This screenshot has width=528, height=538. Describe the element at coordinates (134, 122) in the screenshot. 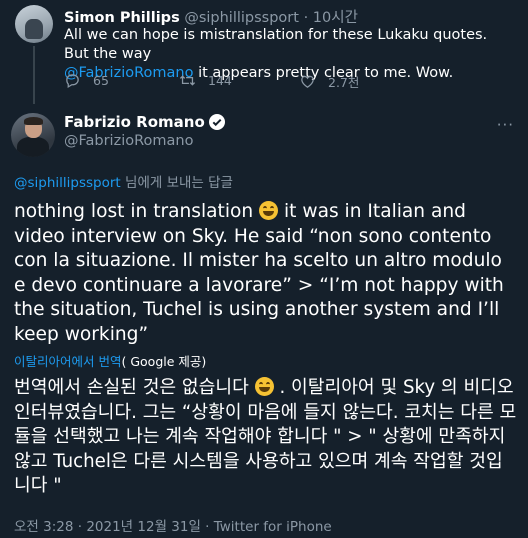

I see `tweet2-author-name: Fabrizio Romano` at that location.